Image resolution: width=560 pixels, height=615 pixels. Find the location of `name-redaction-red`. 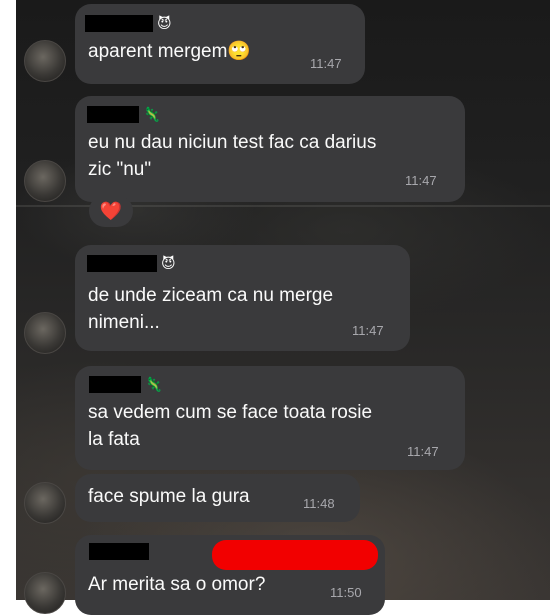

name-redaction-red is located at coordinates (295, 555).